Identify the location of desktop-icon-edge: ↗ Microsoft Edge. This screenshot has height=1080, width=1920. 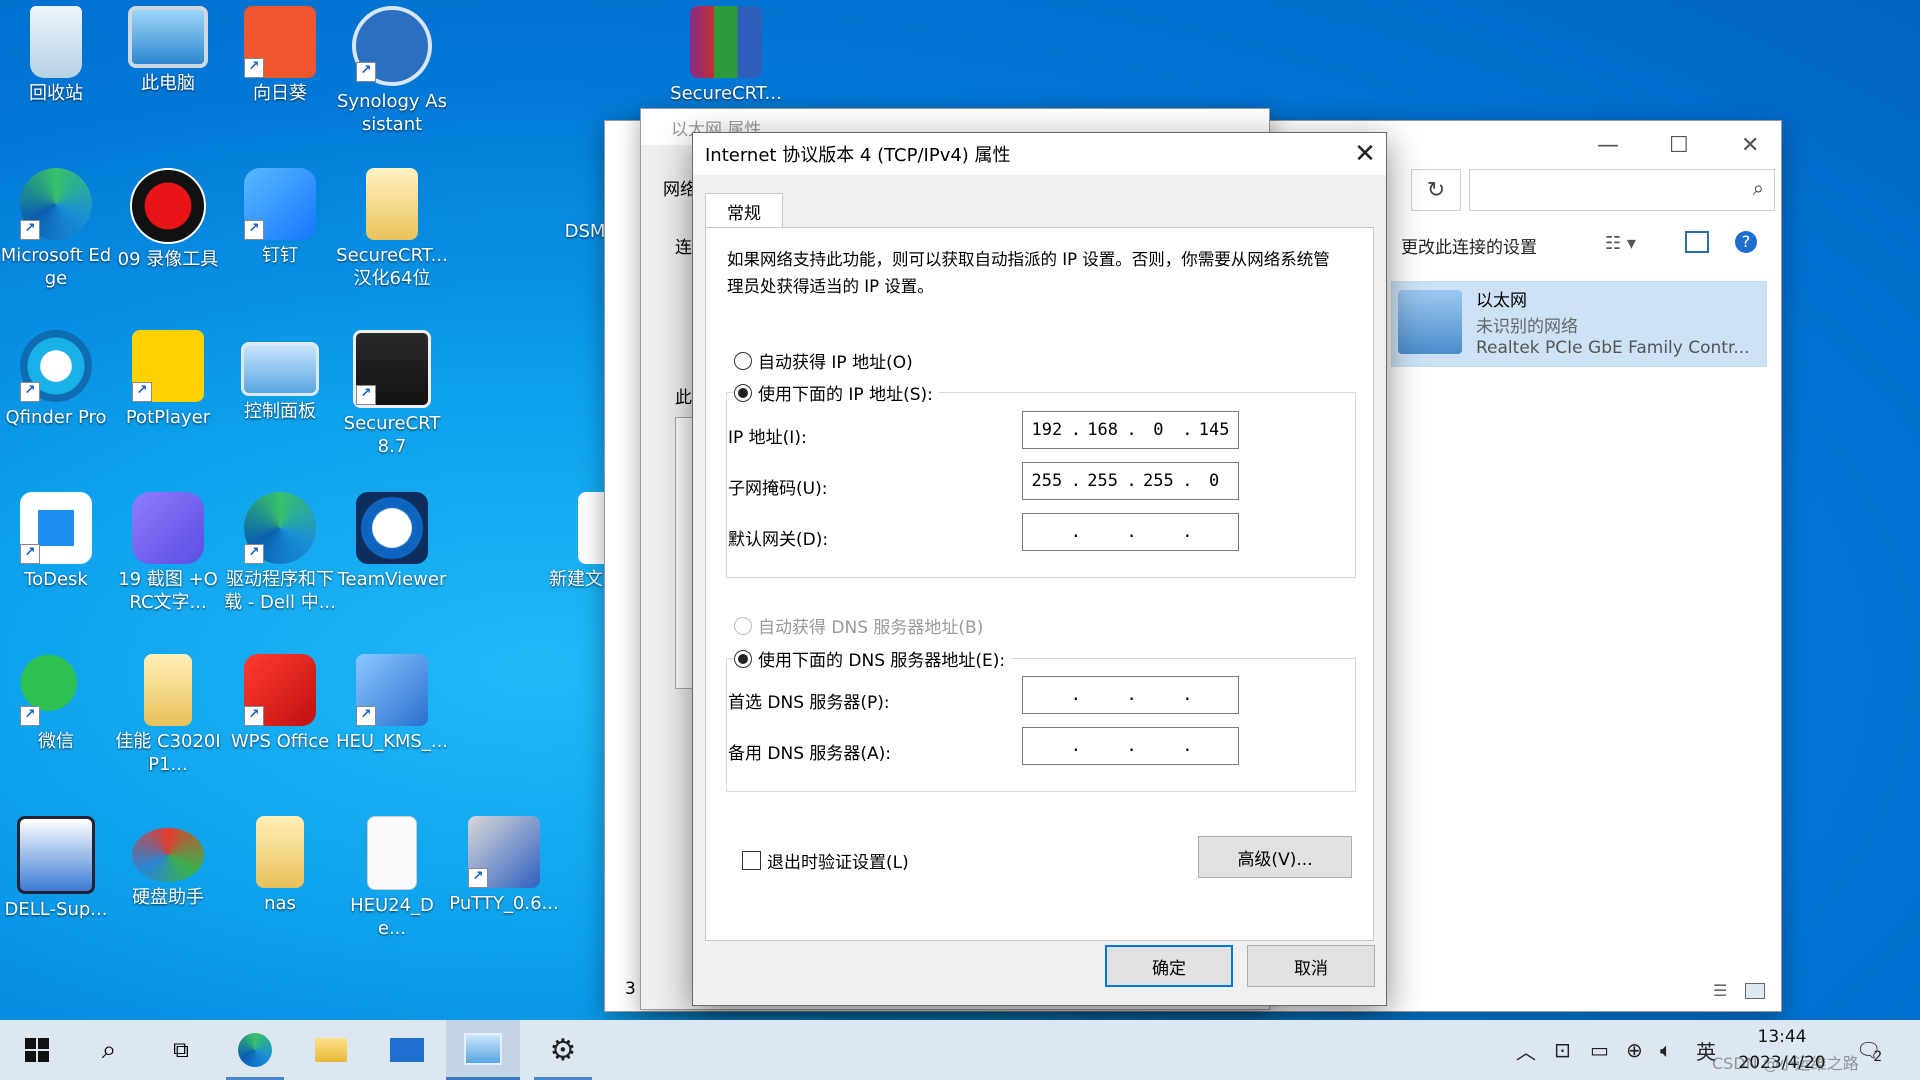
(56, 226).